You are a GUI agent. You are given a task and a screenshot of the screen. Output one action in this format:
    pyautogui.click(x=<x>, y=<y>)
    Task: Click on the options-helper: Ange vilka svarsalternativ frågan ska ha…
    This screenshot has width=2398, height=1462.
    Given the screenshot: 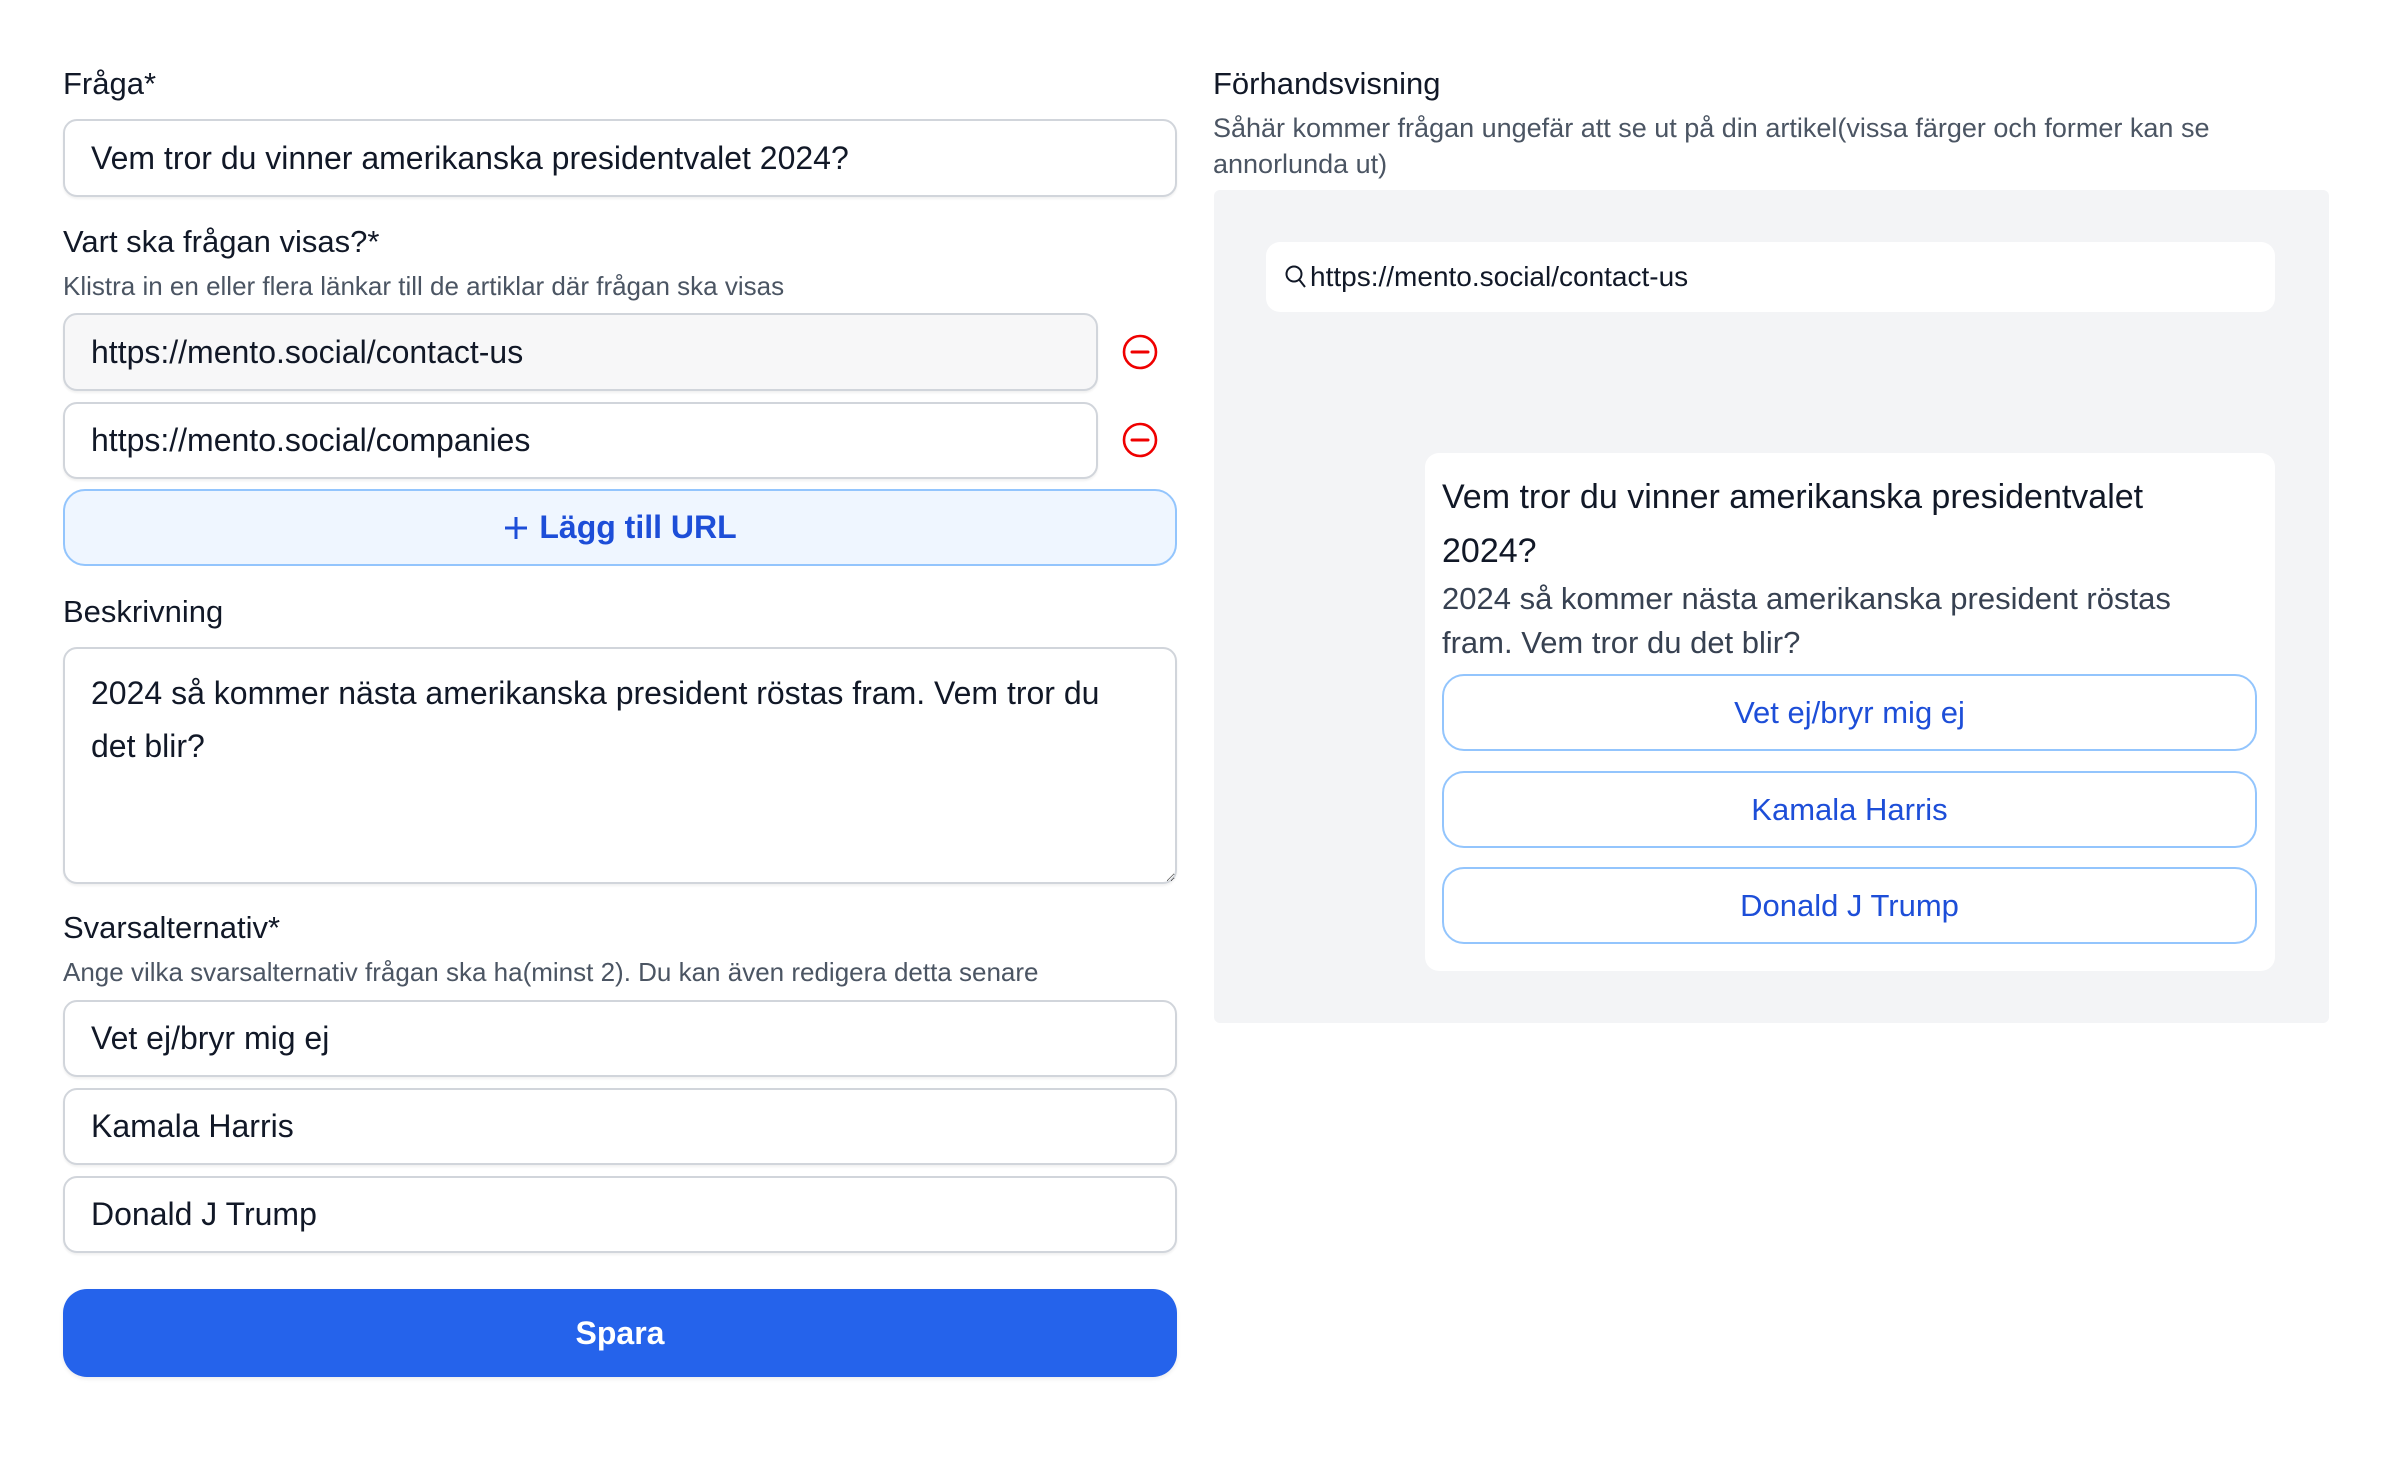 What is the action you would take?
    pyautogui.click(x=551, y=972)
    